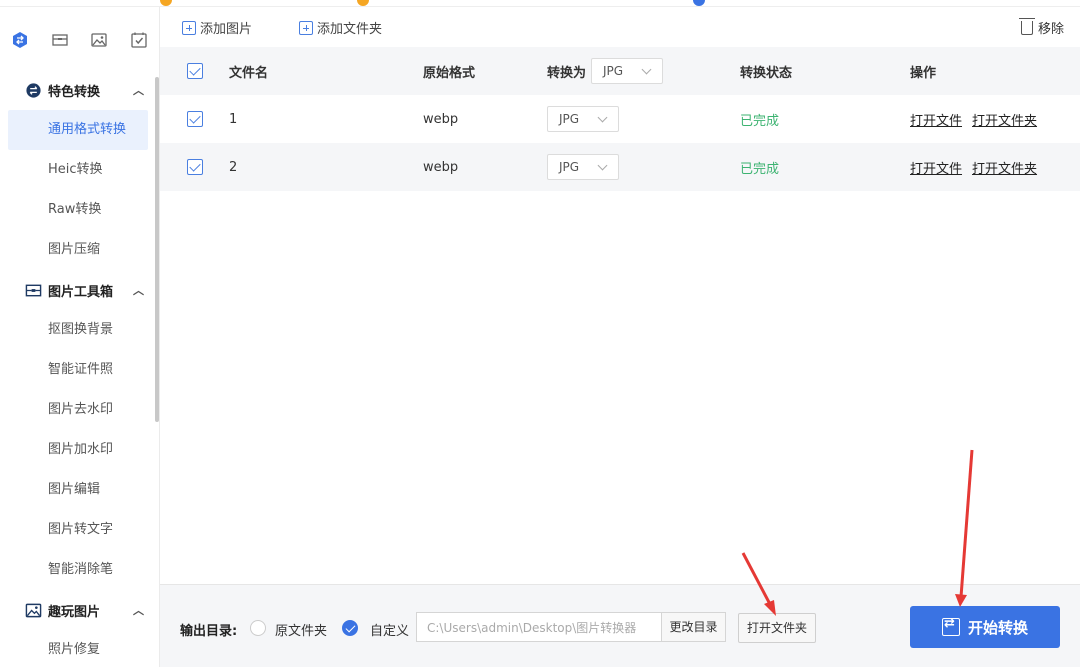 This screenshot has height=670, width=1080. I want to click on output-path-input, so click(539, 627).